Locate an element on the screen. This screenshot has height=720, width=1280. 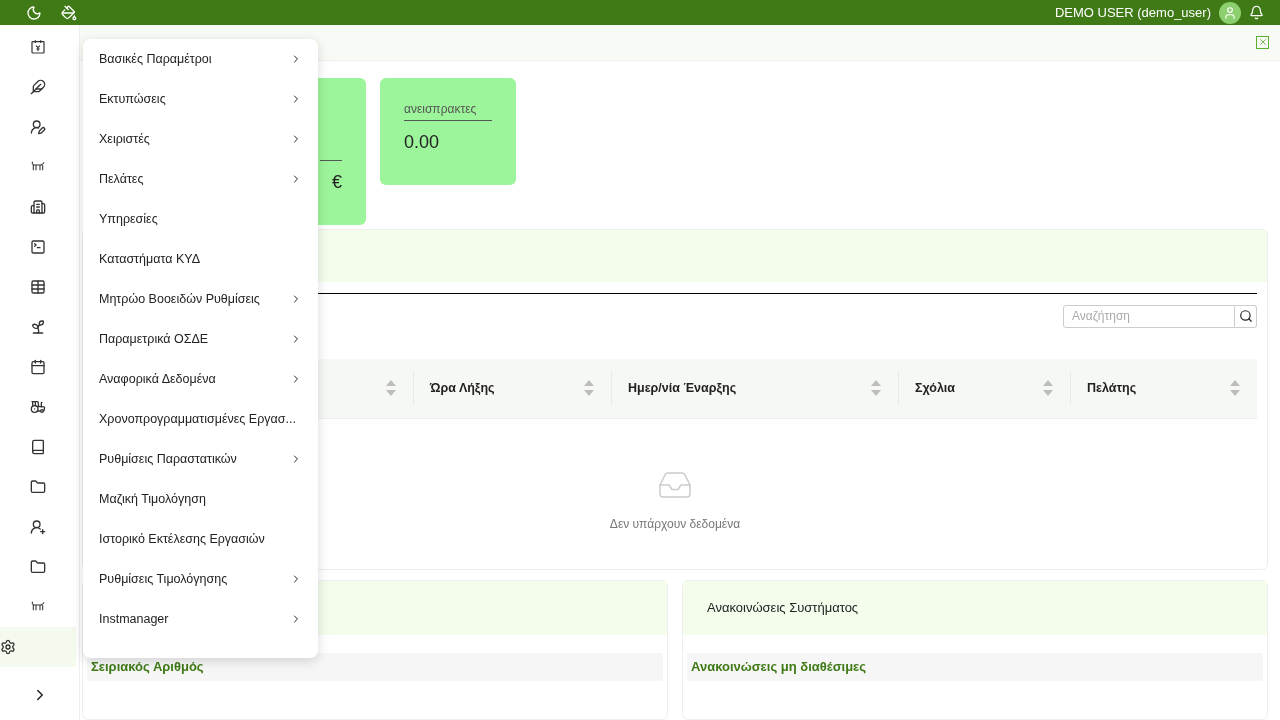
settings-icon is located at coordinates (8, 647).